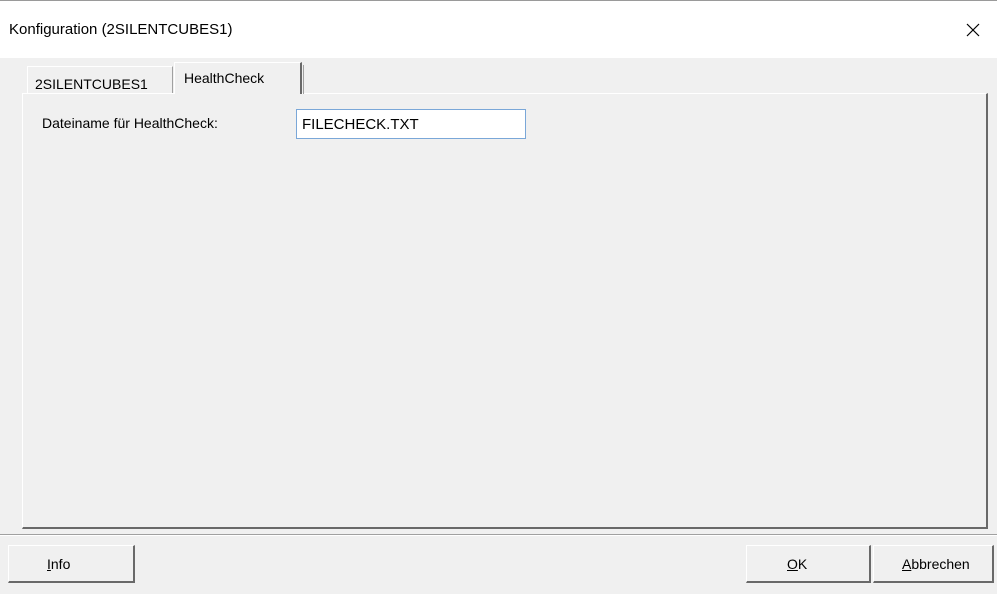 The image size is (997, 594). I want to click on cancel-mnemonic: A, so click(907, 563).